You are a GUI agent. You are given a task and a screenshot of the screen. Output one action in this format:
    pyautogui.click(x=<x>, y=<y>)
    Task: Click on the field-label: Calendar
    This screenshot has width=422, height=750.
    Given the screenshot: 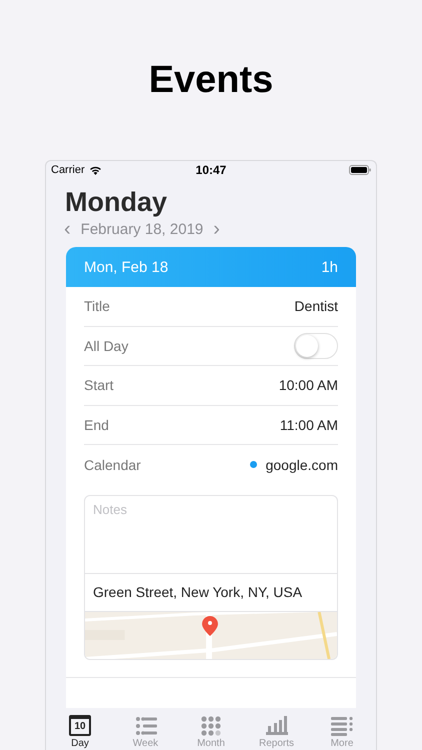 What is the action you would take?
    pyautogui.click(x=112, y=464)
    